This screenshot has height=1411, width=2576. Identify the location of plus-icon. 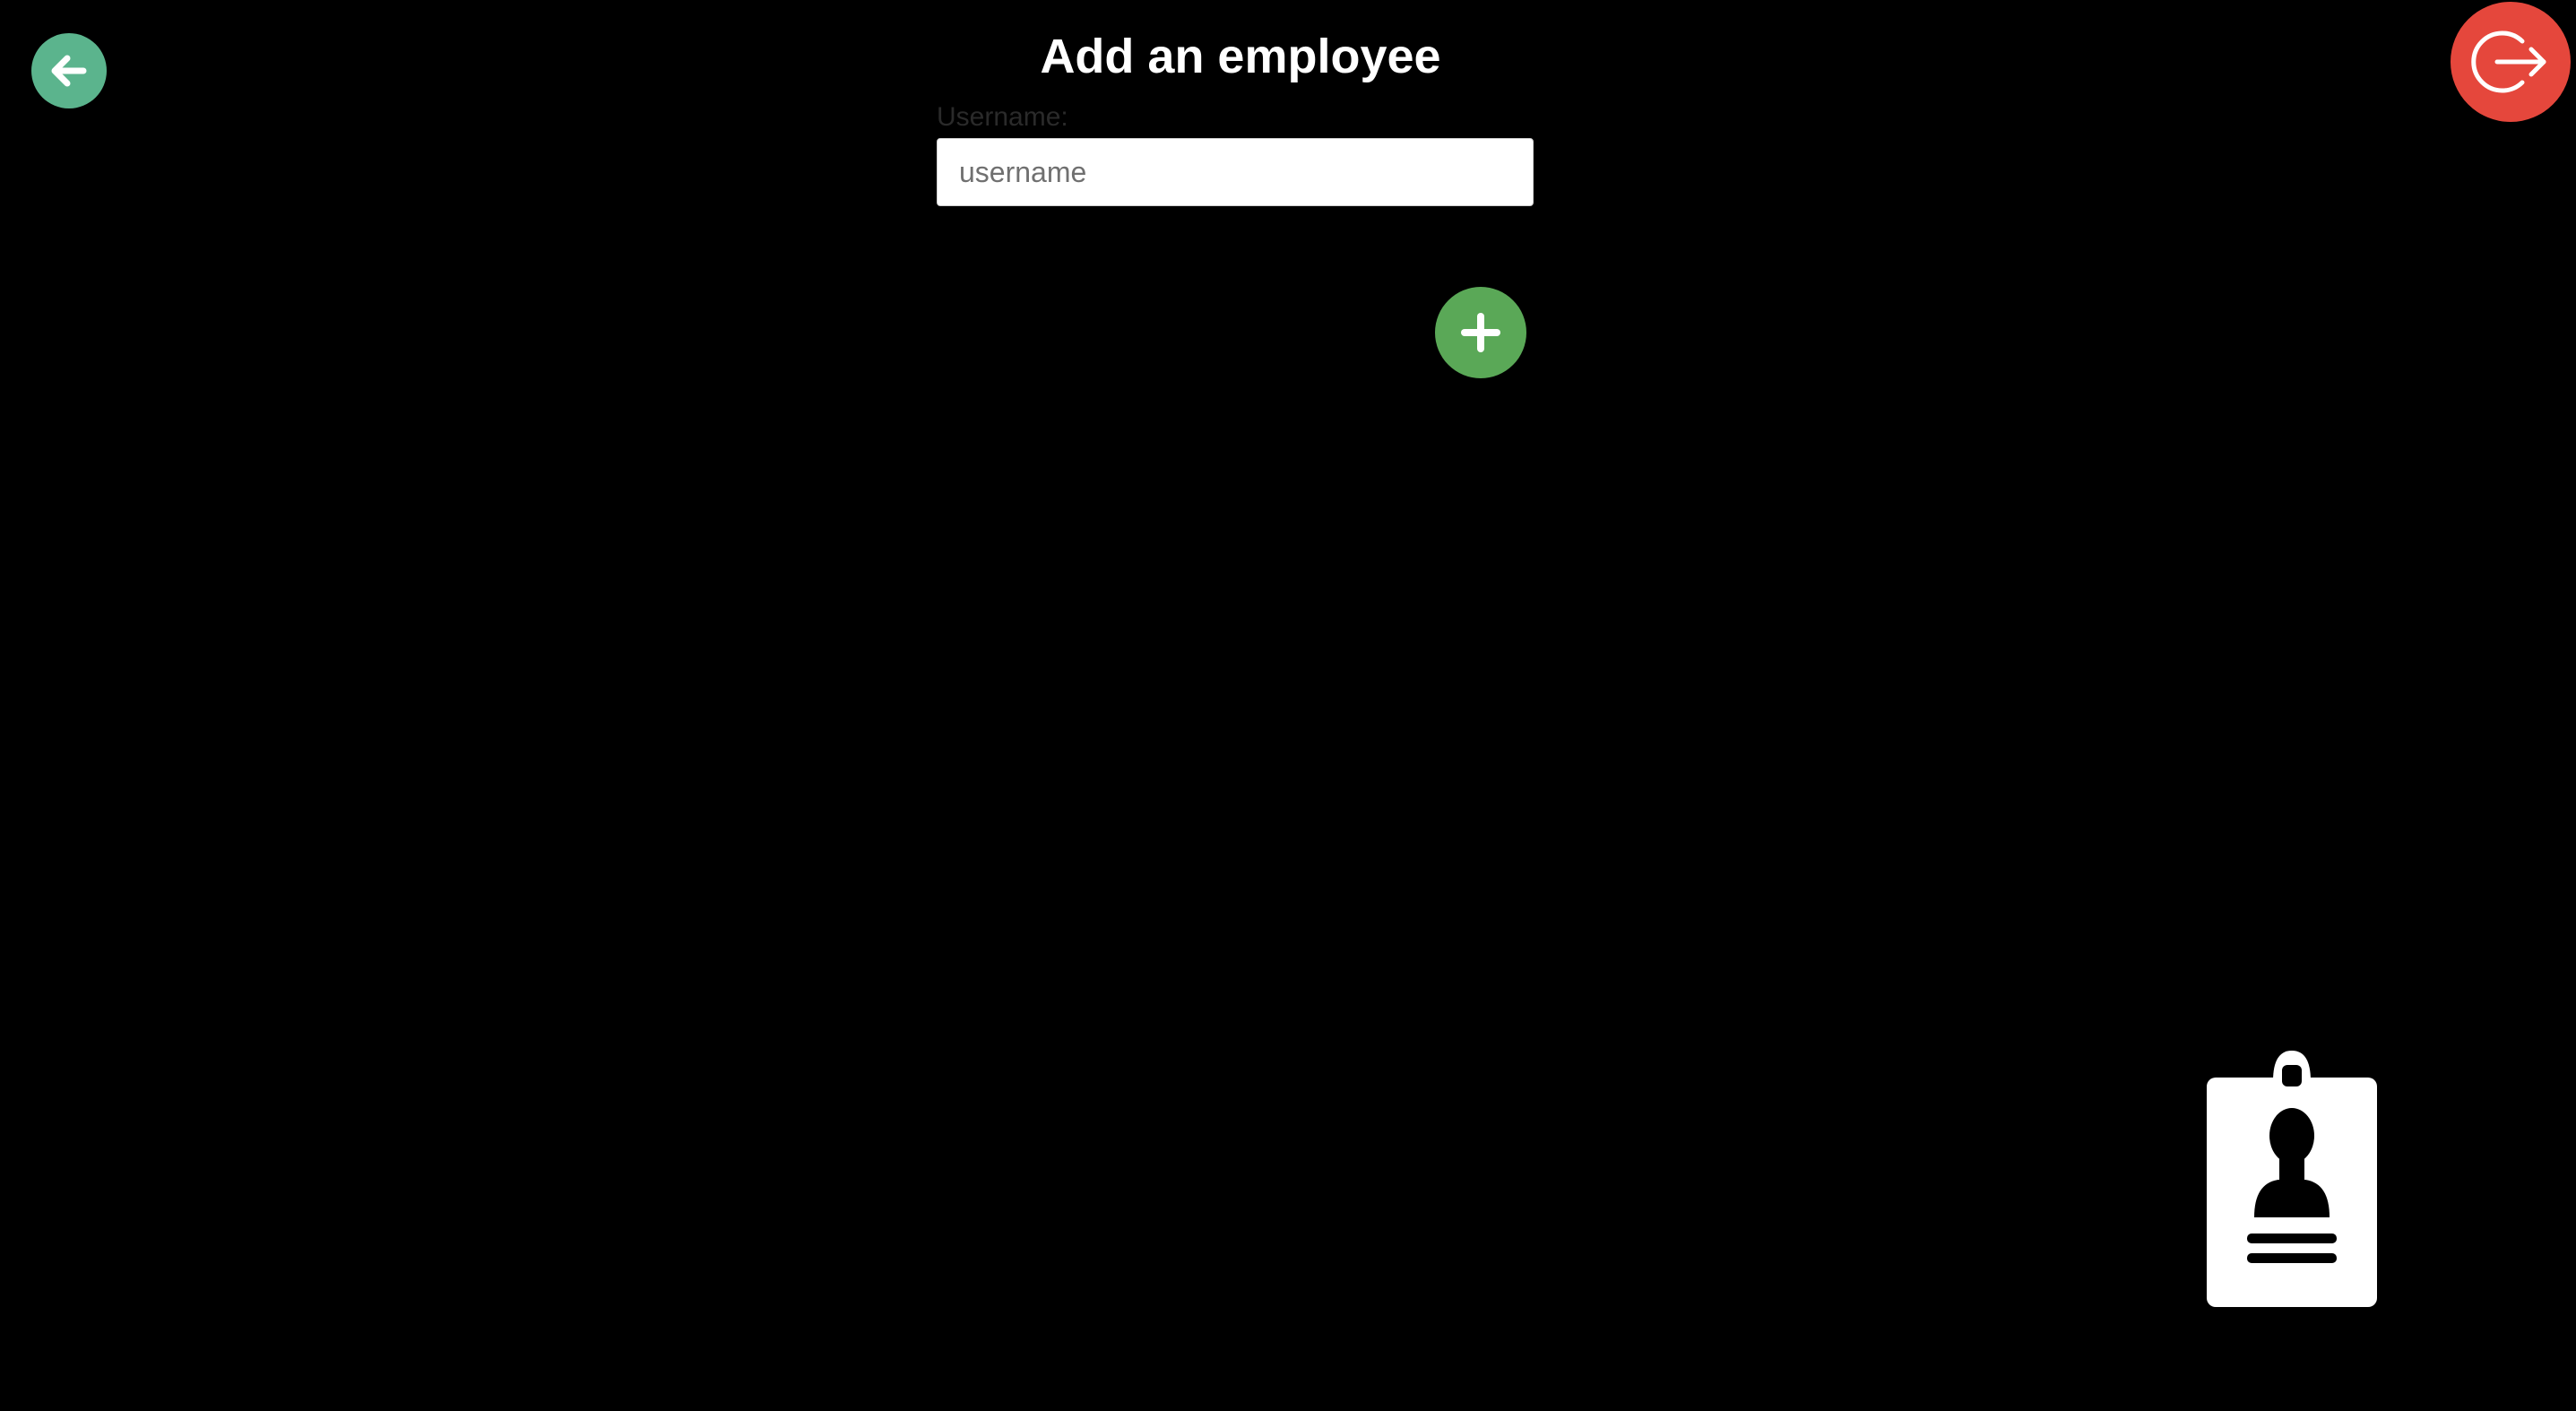
(1480, 332).